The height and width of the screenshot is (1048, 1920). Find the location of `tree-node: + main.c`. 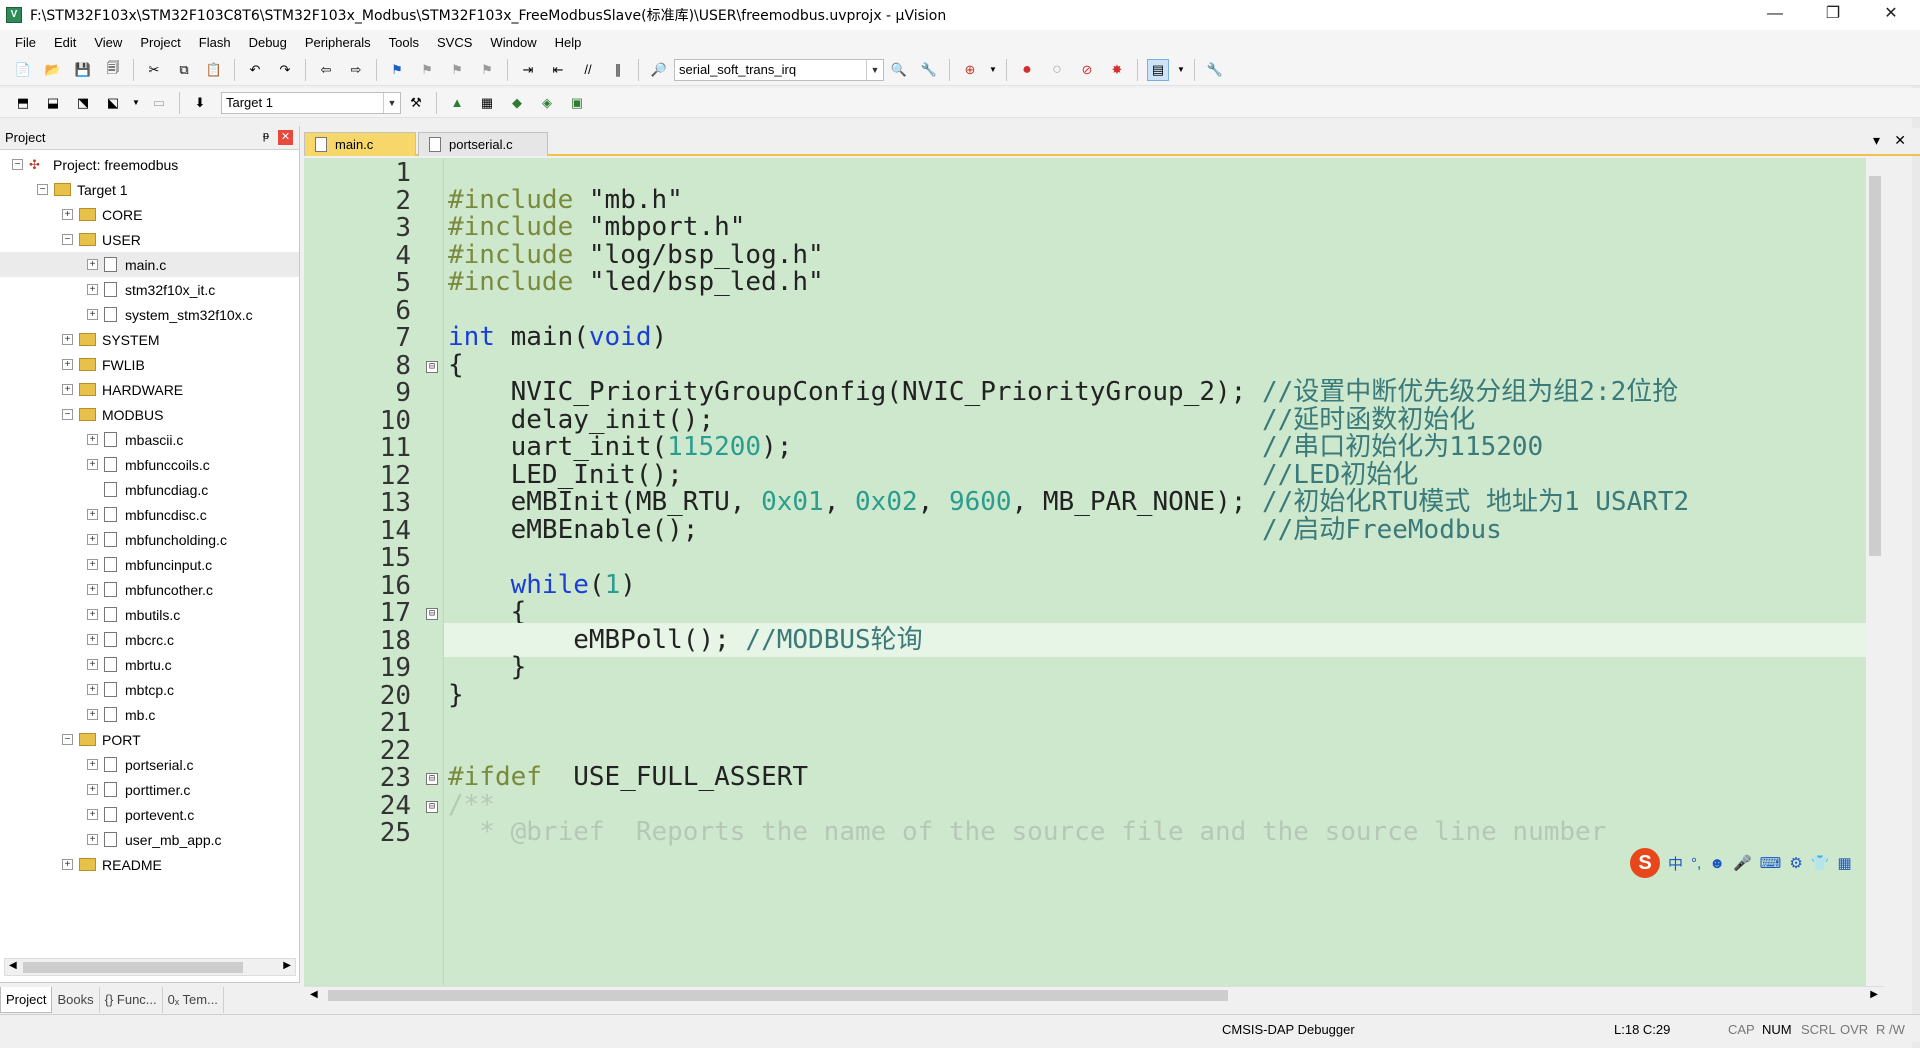

tree-node: + main.c is located at coordinates (149, 264).